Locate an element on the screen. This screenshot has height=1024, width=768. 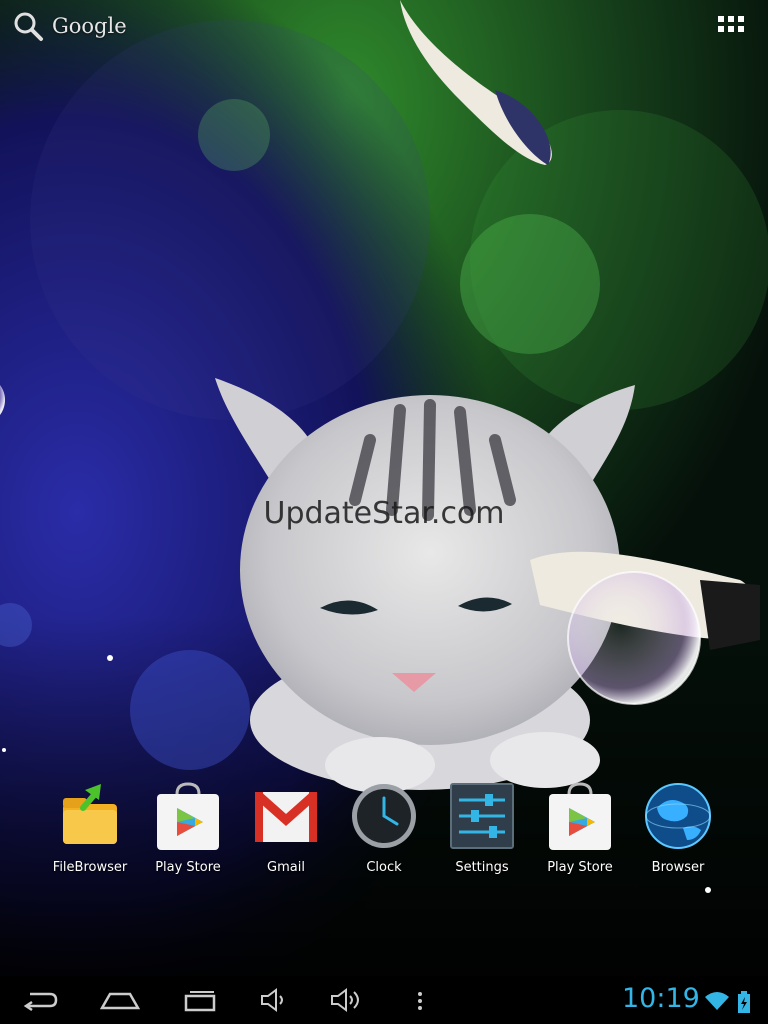
app-label: Browser is located at coordinates (678, 867).